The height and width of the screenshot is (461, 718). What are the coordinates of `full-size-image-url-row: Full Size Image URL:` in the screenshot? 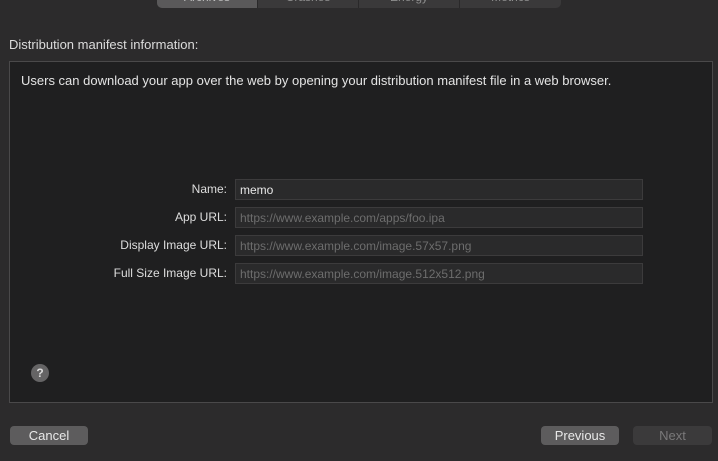 It's located at (361, 273).